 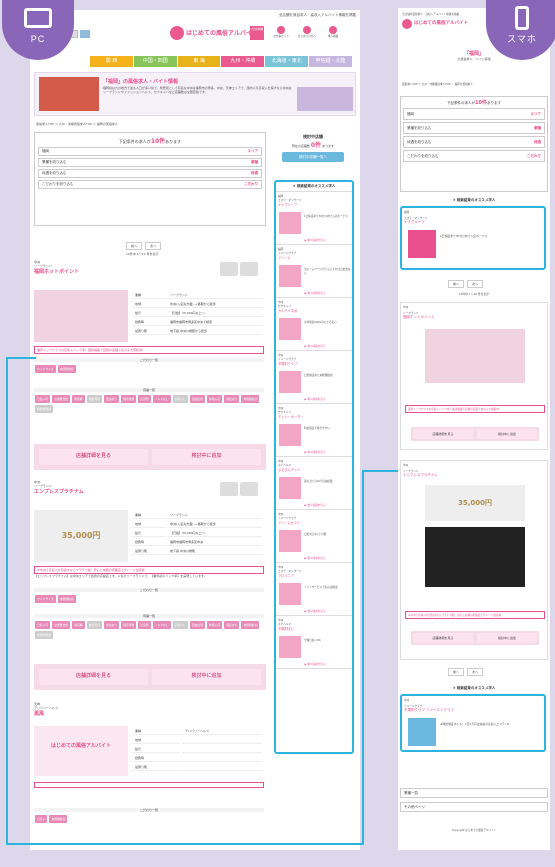 What do you see at coordinates (197, 399) in the screenshot?
I see `benefit-tag: 自由出勤` at bounding box center [197, 399].